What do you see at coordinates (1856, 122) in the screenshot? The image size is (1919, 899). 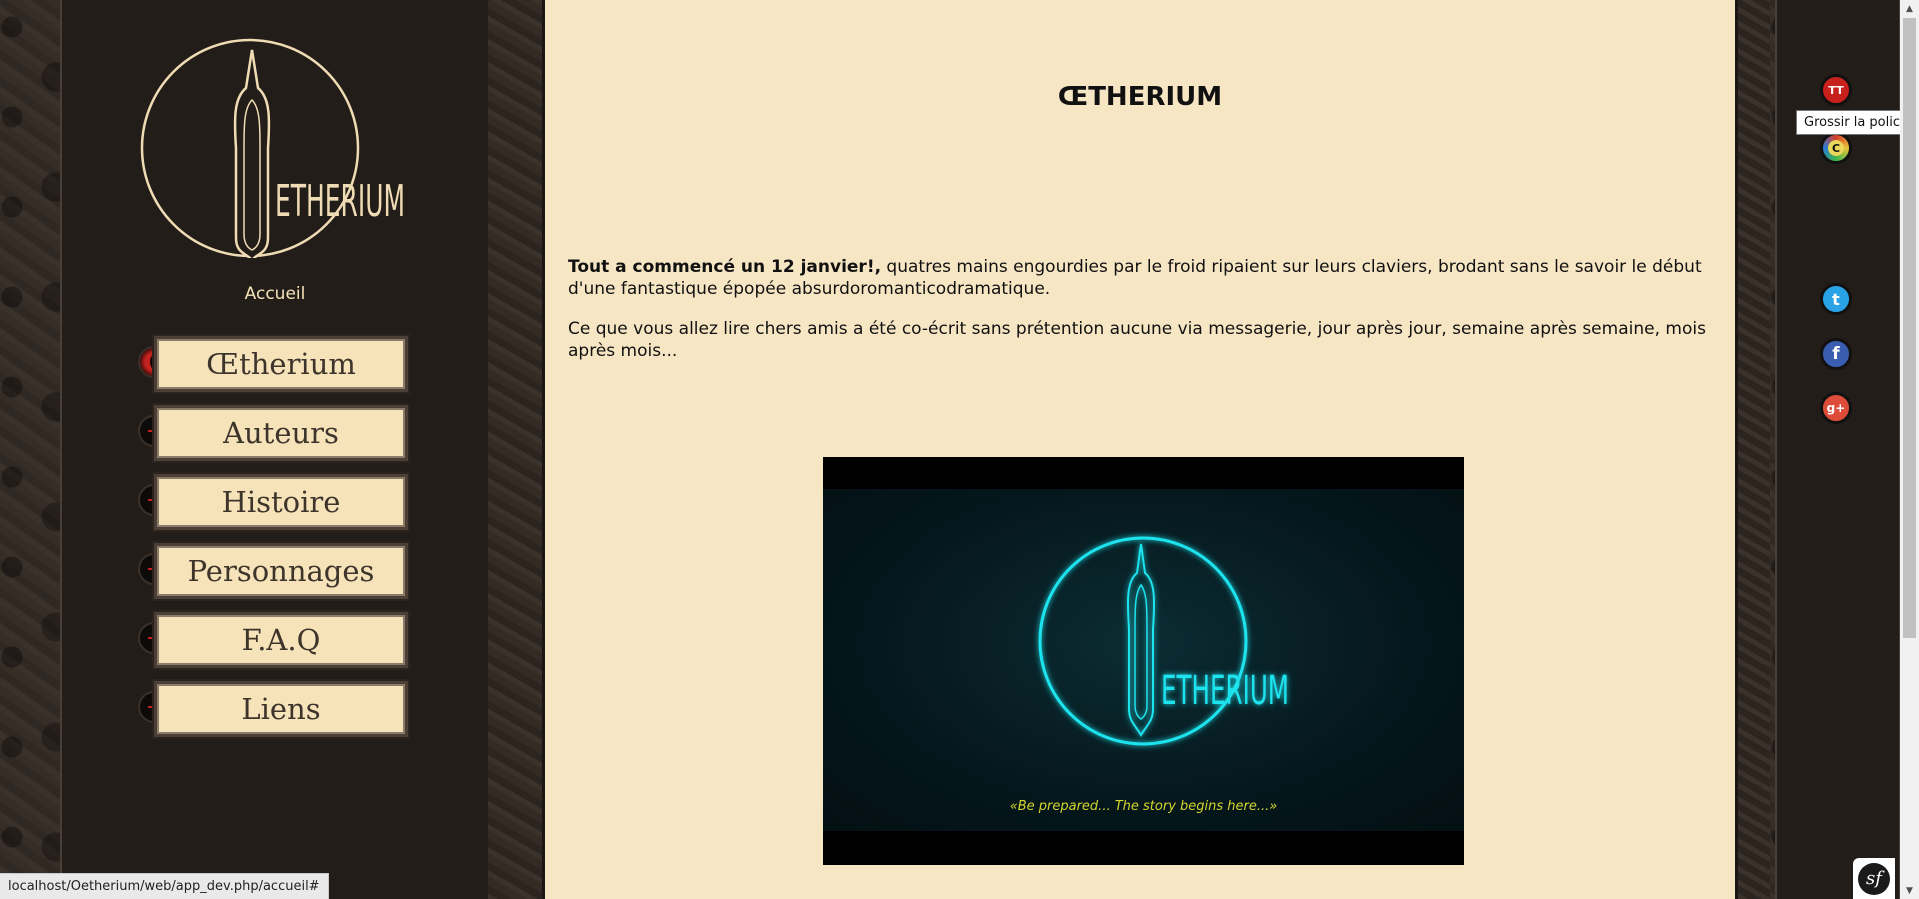 I see `tooltip: Grossir la police` at bounding box center [1856, 122].